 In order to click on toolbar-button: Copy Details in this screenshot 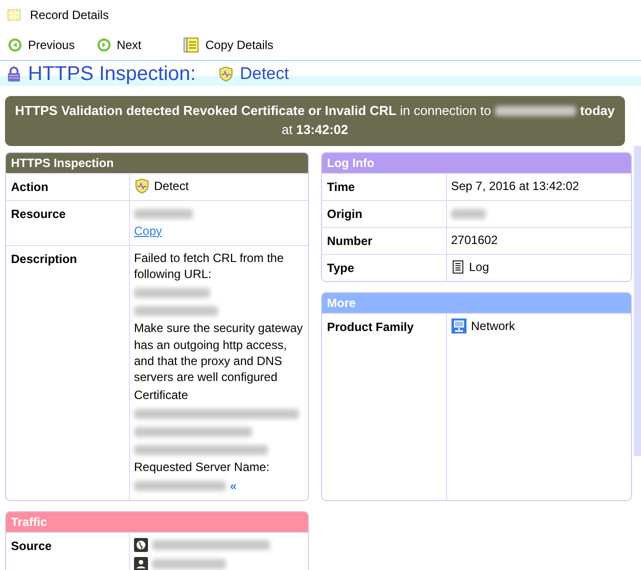, I will do `click(228, 45)`.